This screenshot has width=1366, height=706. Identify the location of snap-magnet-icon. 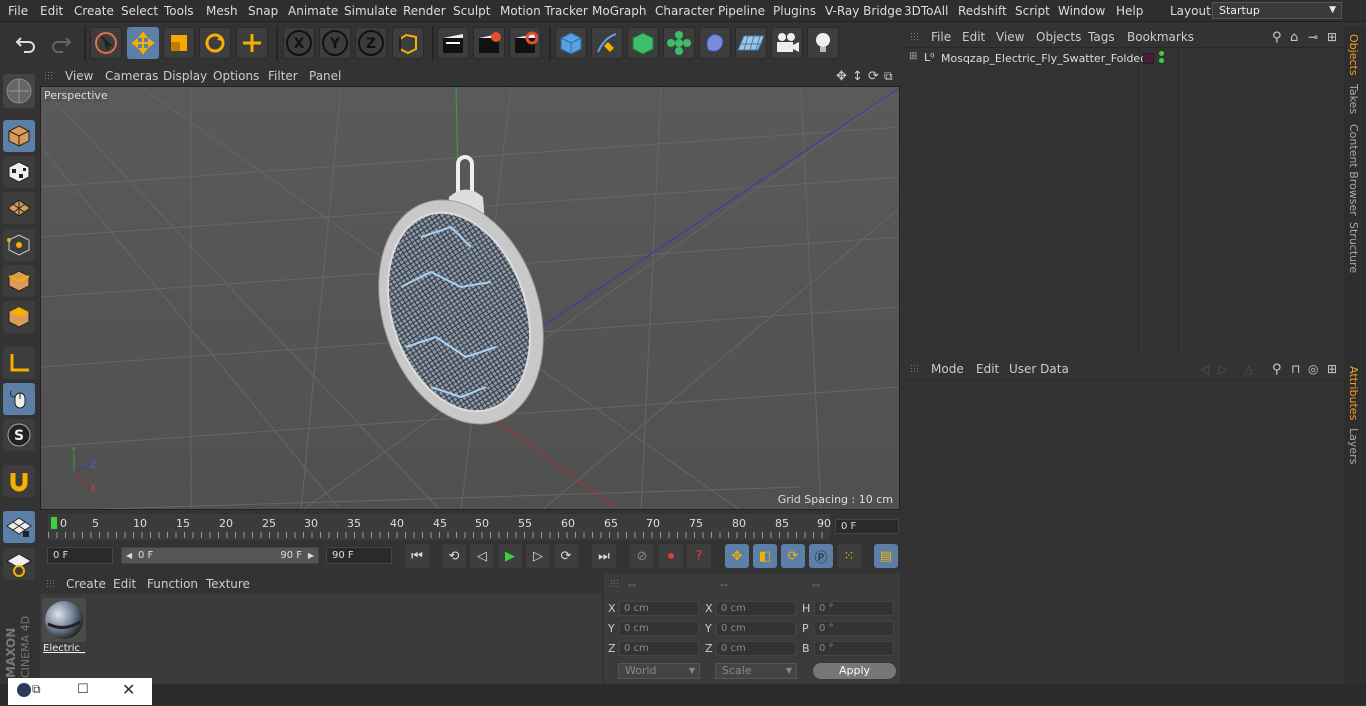
(19, 481).